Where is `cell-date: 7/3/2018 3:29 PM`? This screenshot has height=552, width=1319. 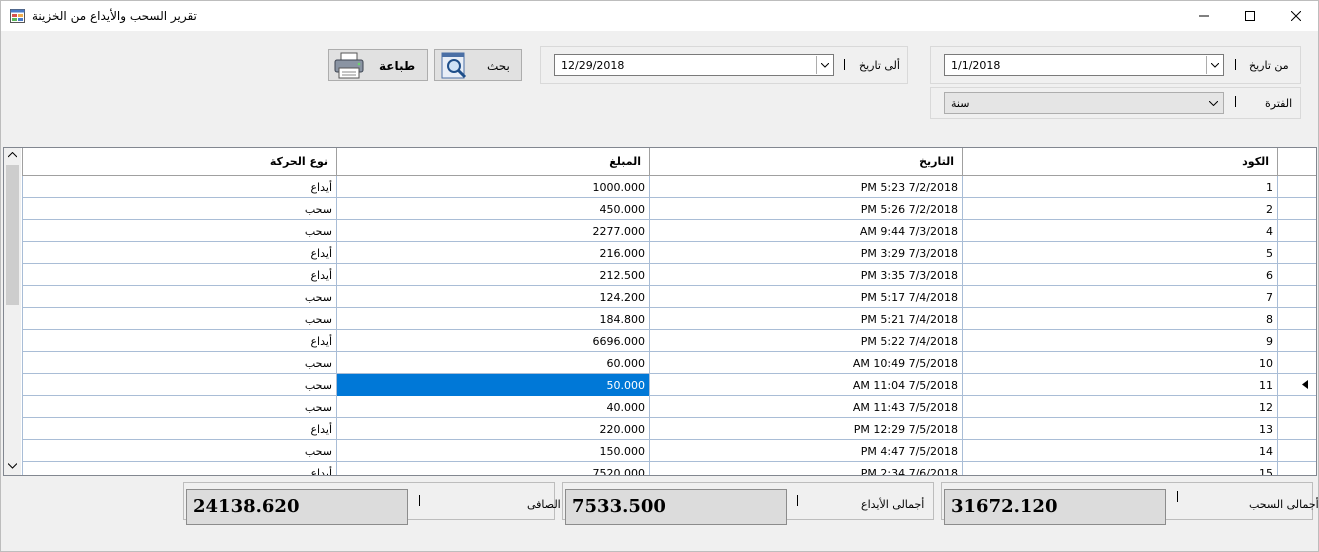 cell-date: 7/3/2018 3:29 PM is located at coordinates (805, 253).